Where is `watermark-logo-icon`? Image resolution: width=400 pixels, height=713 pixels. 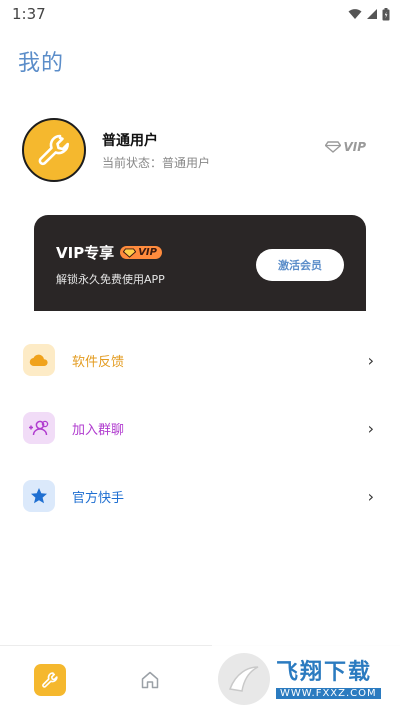
watermark-logo-icon is located at coordinates (244, 679).